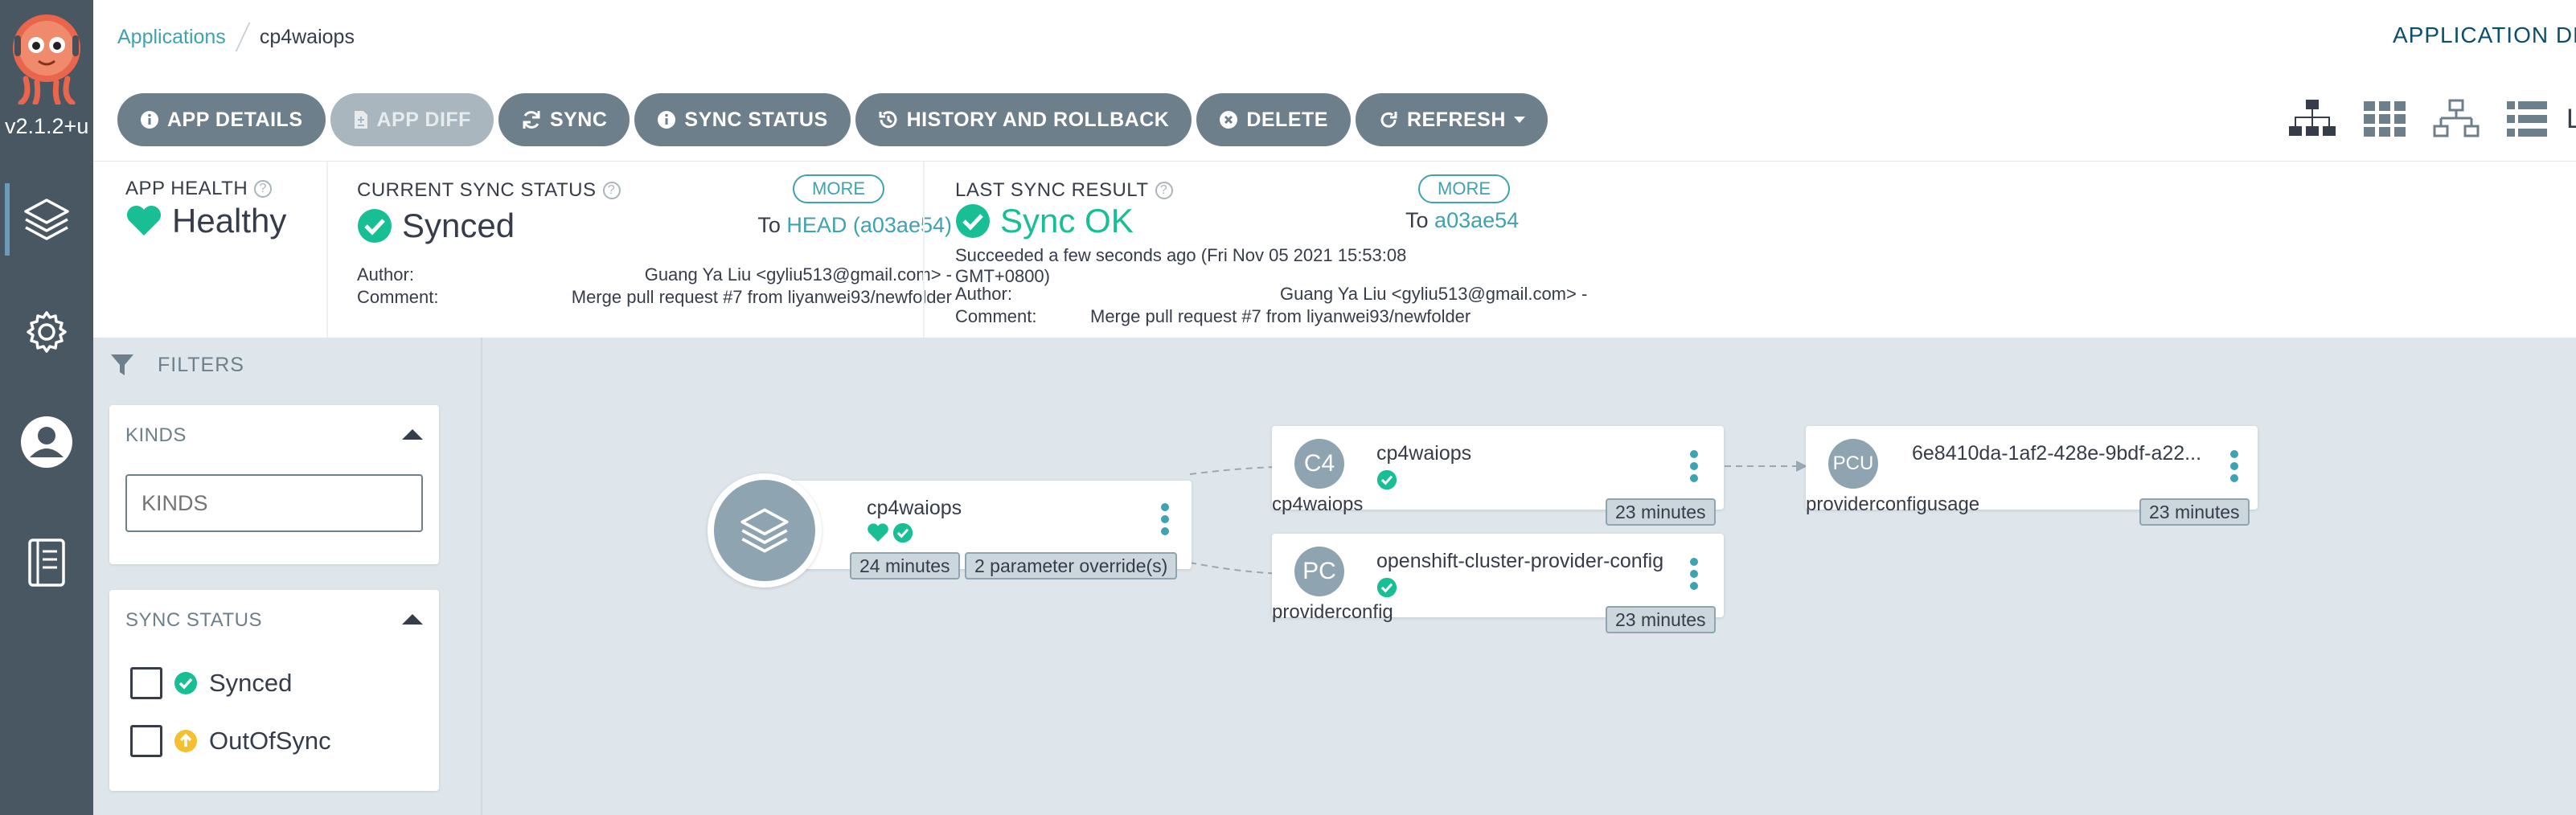 This screenshot has width=2576, height=815. I want to click on current-sync-value: Synced, so click(458, 225).